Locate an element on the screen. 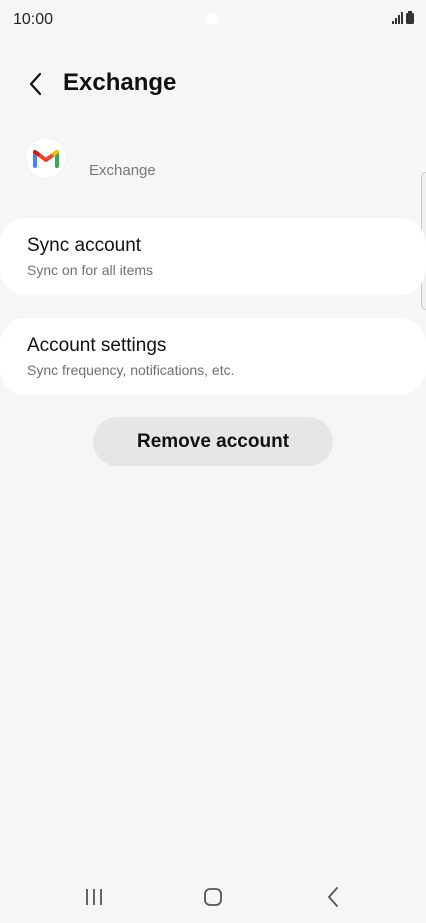  back-icon is located at coordinates (333, 897).